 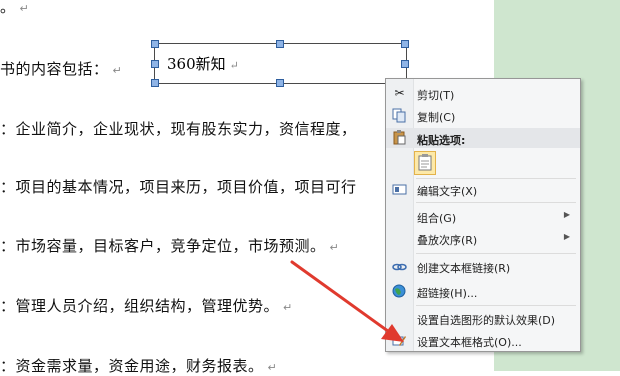 I want to click on annotation-arrow-head, so click(x=392, y=333).